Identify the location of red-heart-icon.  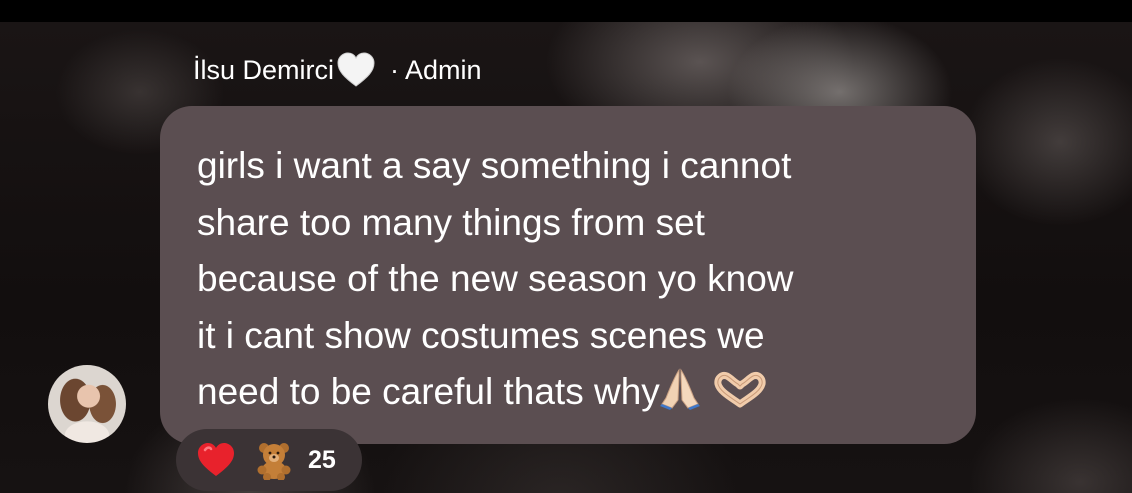
(216, 459).